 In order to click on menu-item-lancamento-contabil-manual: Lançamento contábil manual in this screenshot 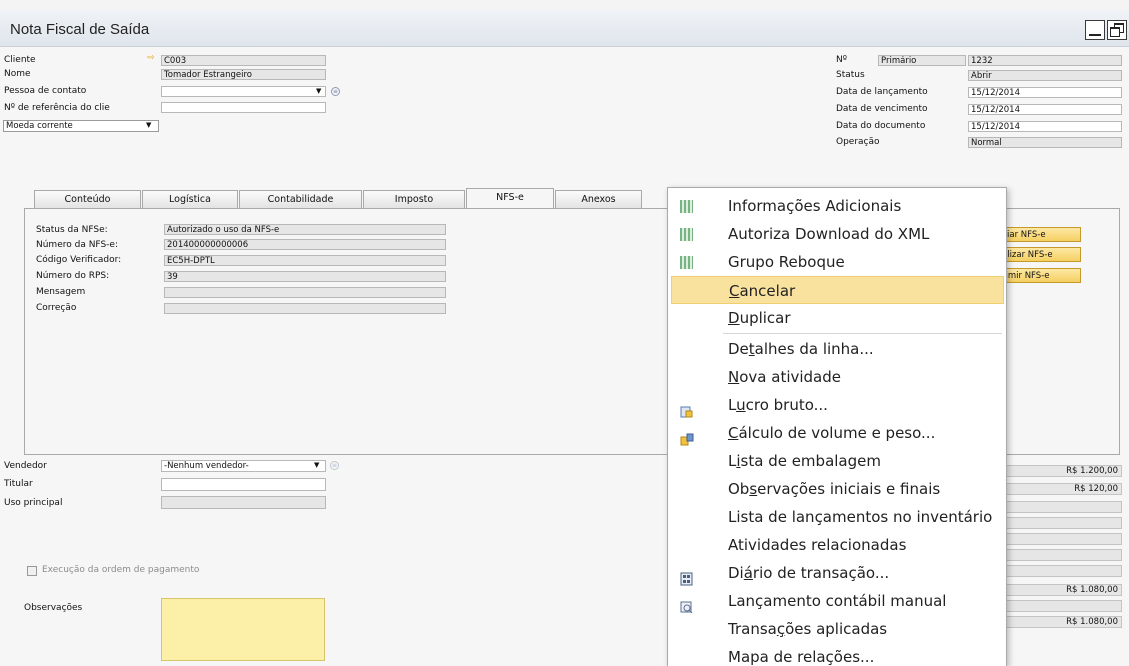, I will do `click(837, 601)`.